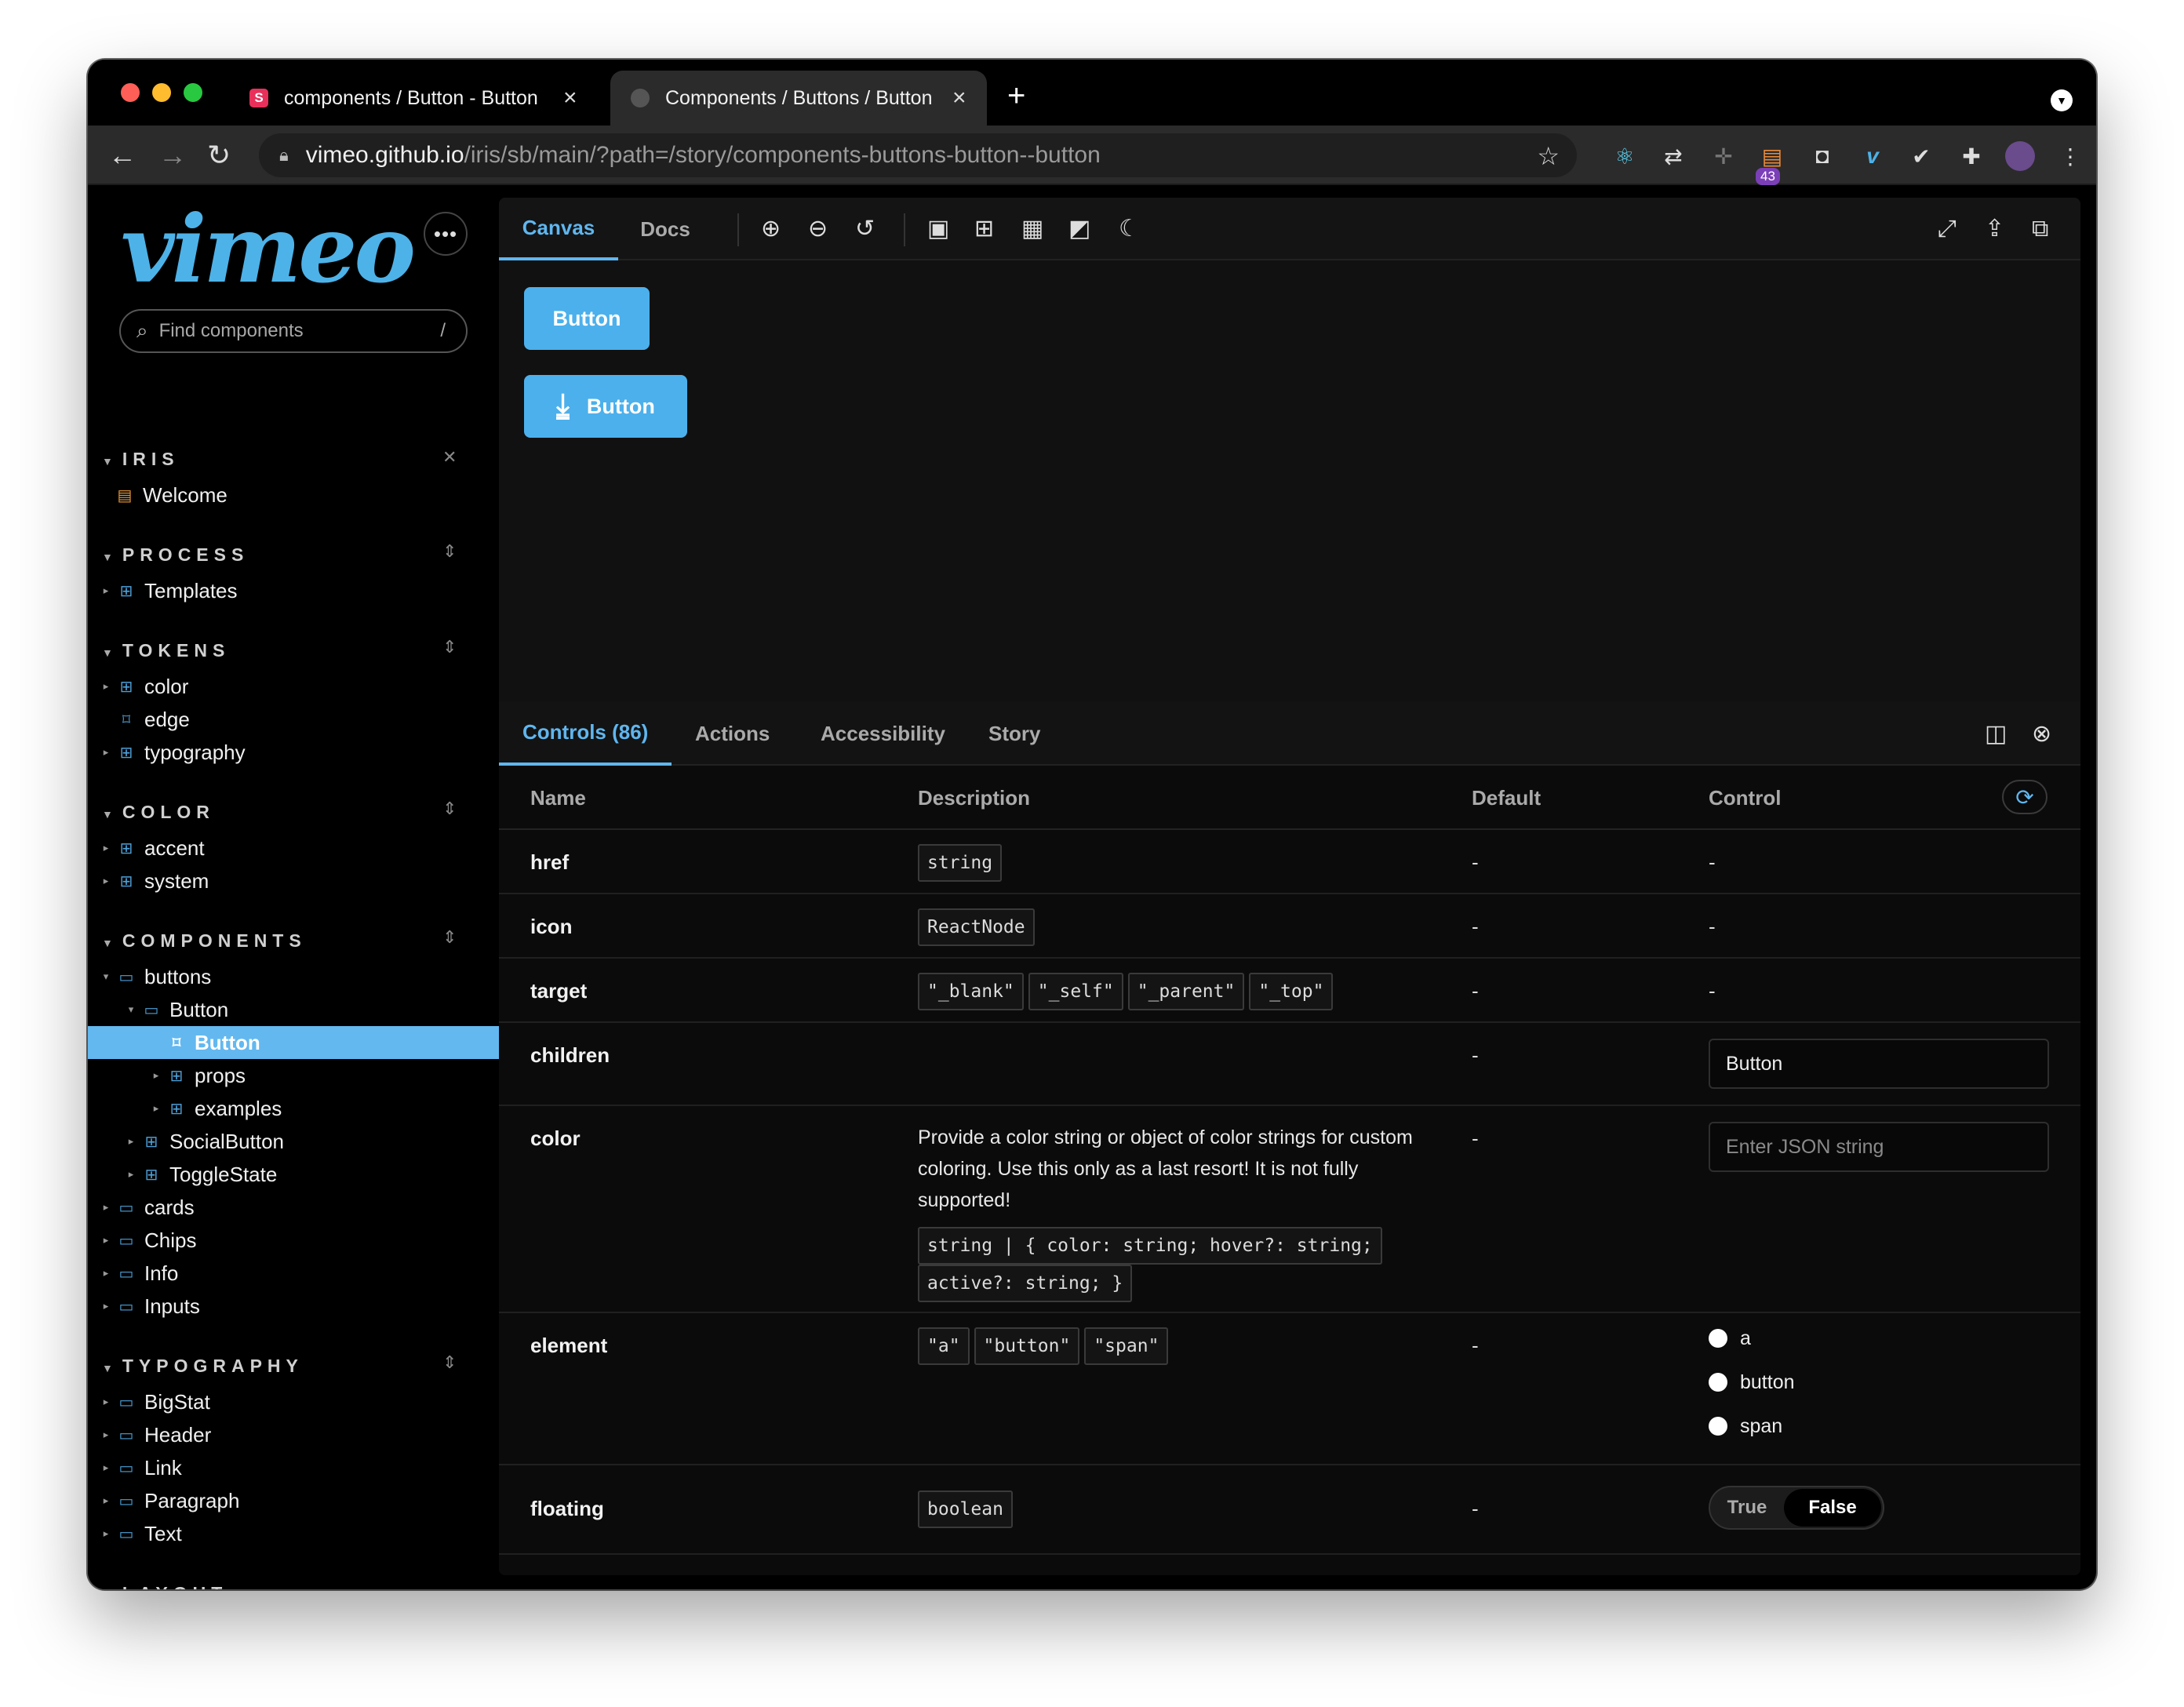 The image size is (2184, 1707). Describe the element at coordinates (293, 1240) in the screenshot. I see `sidebar-item-chips: ▸ ▭ Chips` at that location.